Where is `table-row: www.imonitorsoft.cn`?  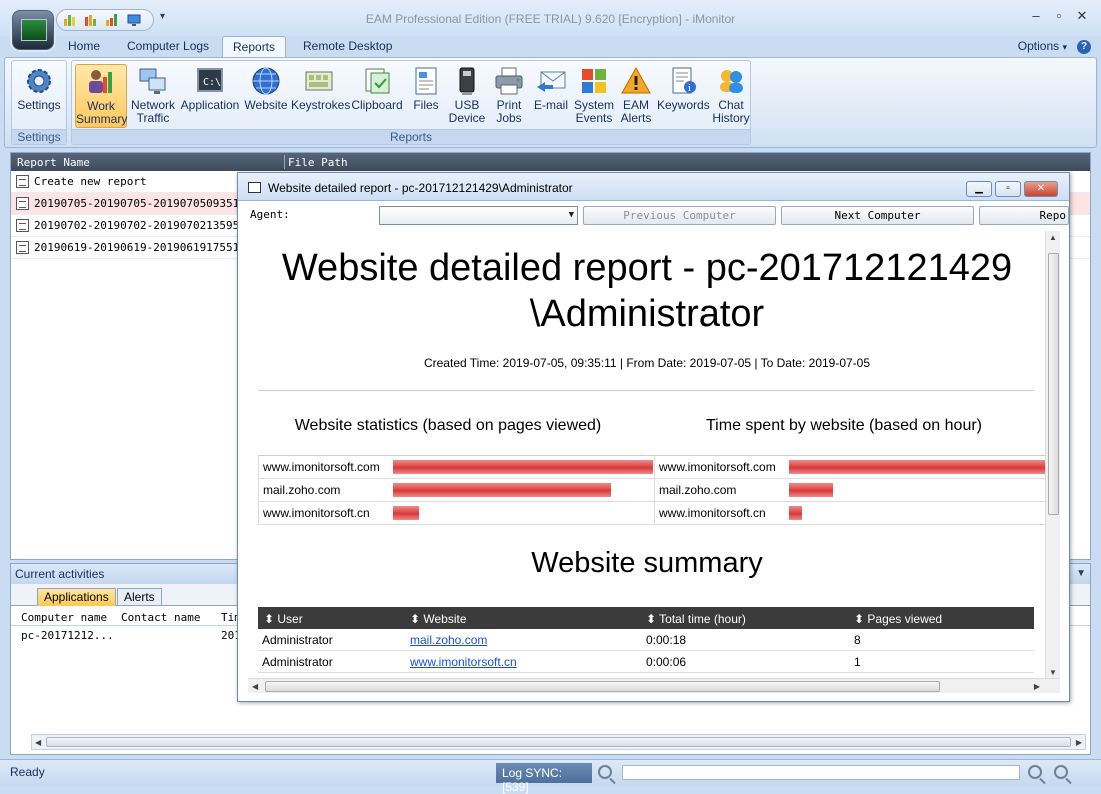
table-row: www.imonitorsoft.cn is located at coordinates (456, 513).